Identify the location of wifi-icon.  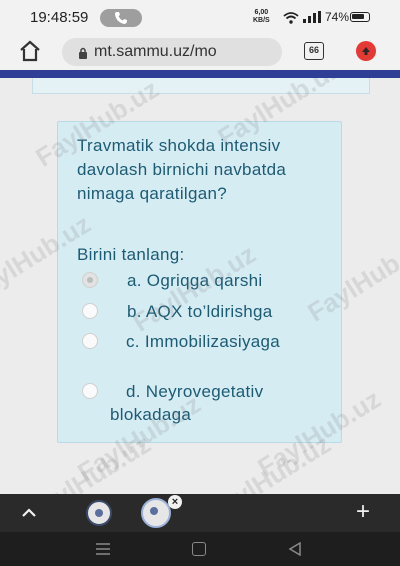
(291, 20).